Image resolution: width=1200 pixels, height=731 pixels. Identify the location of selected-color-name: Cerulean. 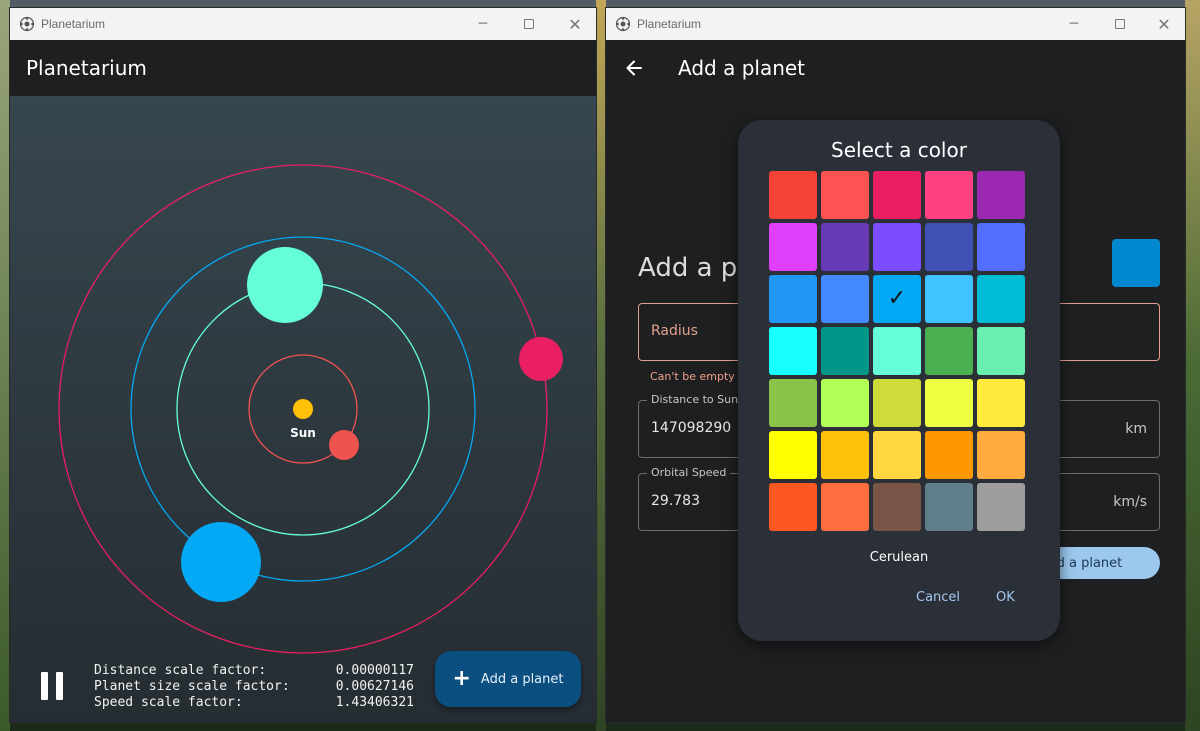
(899, 557).